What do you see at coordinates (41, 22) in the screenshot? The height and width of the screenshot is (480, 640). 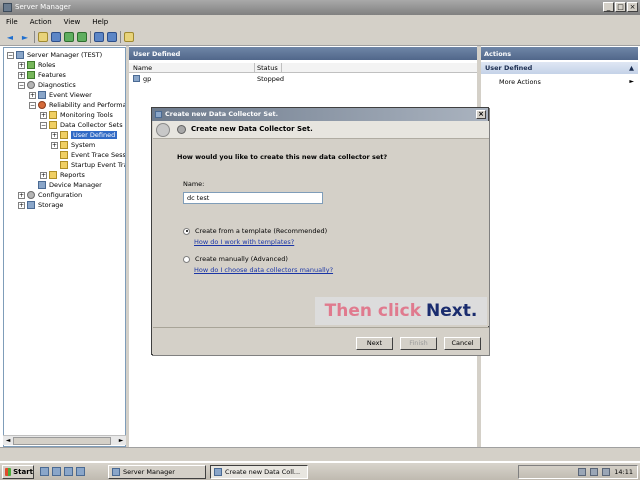 I see `menu-action: Action` at bounding box center [41, 22].